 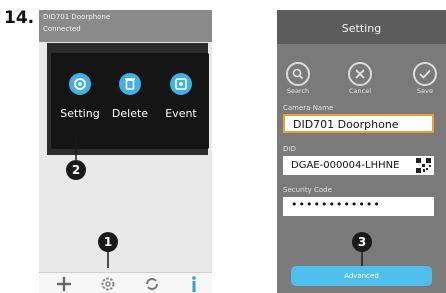 What do you see at coordinates (64, 283) in the screenshot?
I see `plus-icon` at bounding box center [64, 283].